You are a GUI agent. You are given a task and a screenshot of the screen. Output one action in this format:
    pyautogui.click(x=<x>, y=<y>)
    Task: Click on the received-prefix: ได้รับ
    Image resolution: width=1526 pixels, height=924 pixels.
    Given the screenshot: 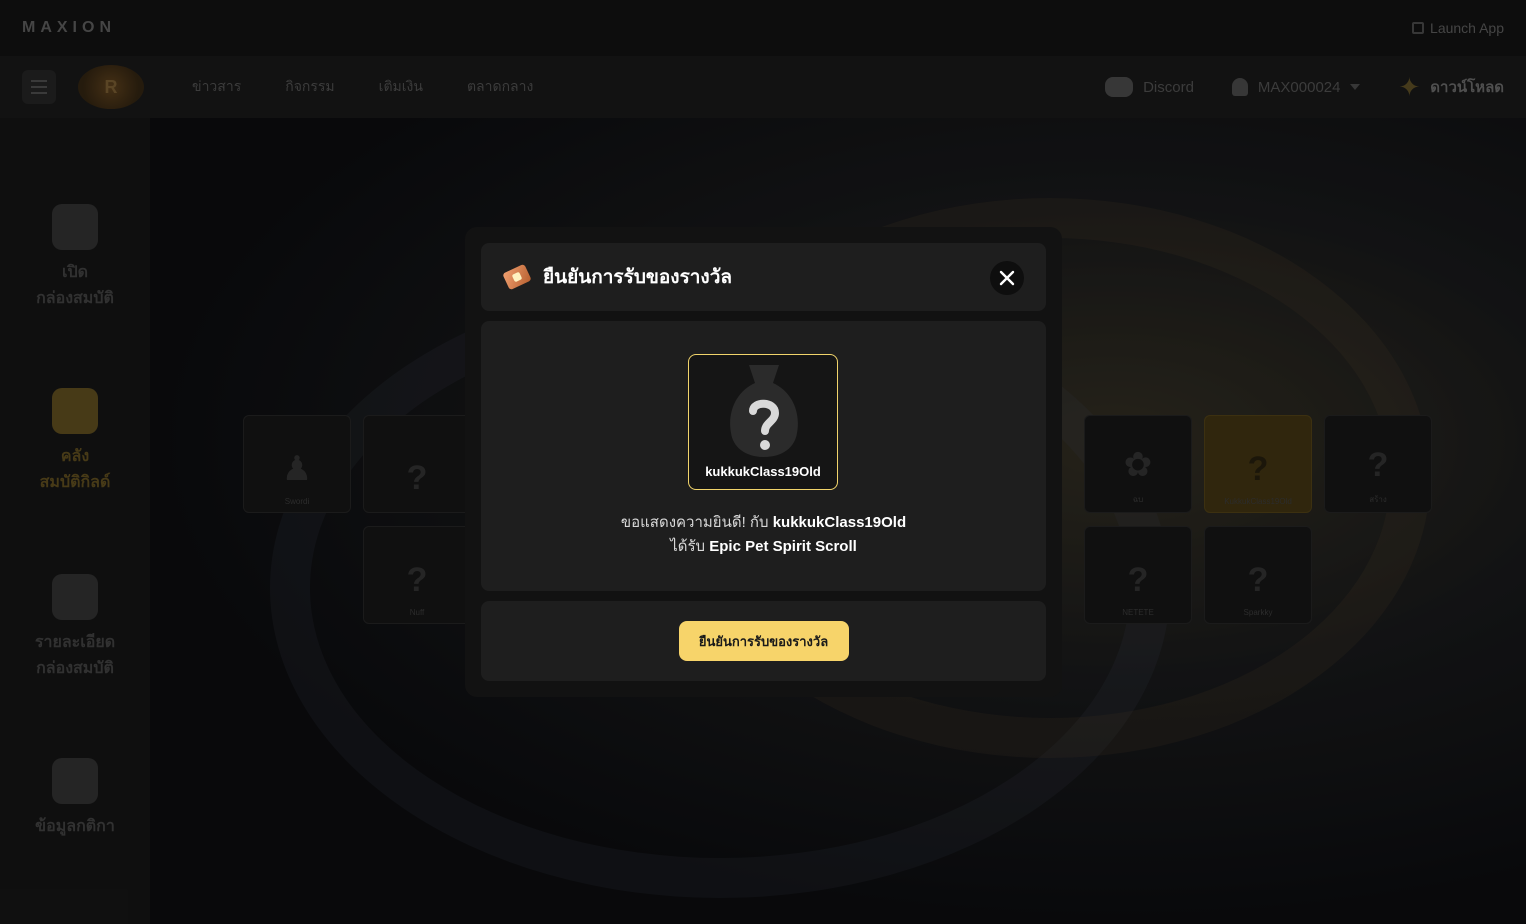 What is the action you would take?
    pyautogui.click(x=688, y=546)
    